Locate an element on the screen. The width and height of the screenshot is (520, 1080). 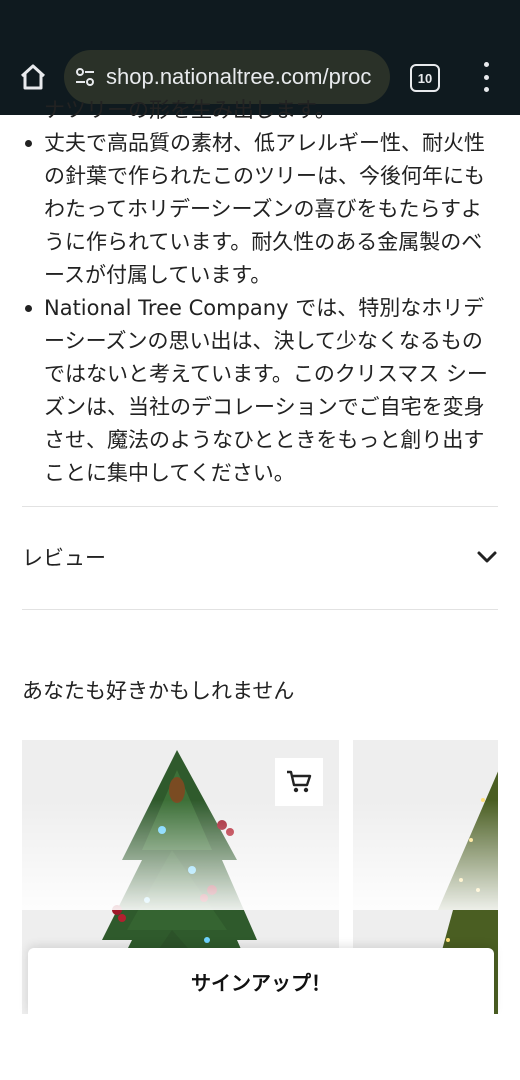
site-settings-icon is located at coordinates (85, 77).